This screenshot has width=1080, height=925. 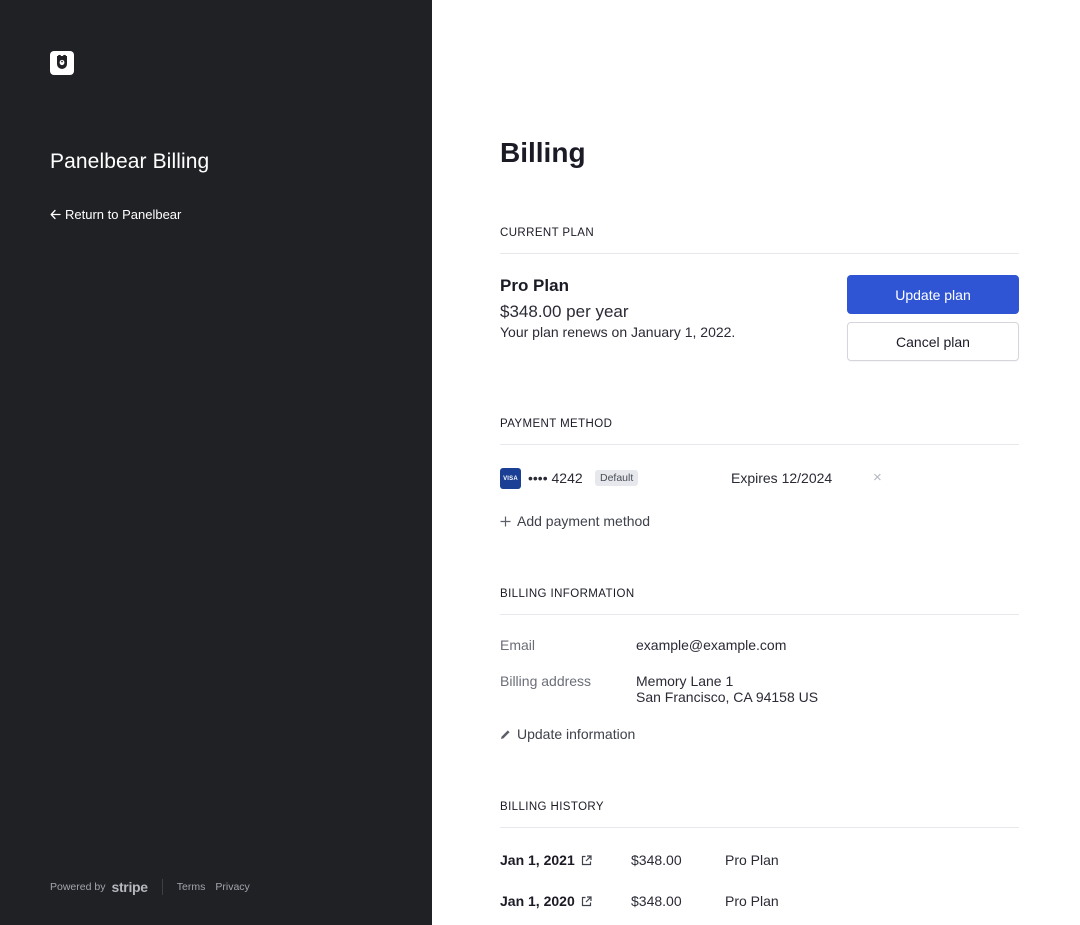 What do you see at coordinates (518, 645) in the screenshot?
I see `email-label: Email` at bounding box center [518, 645].